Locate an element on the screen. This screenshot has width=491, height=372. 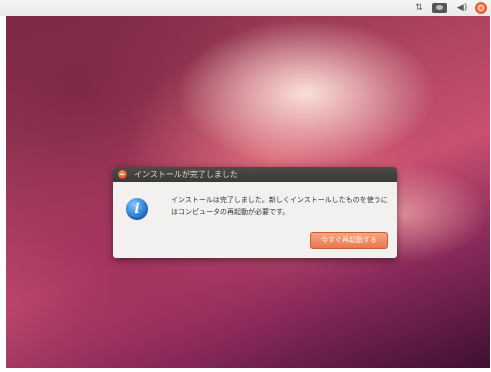
dialog-title: インストールが完了しました is located at coordinates (186, 174).